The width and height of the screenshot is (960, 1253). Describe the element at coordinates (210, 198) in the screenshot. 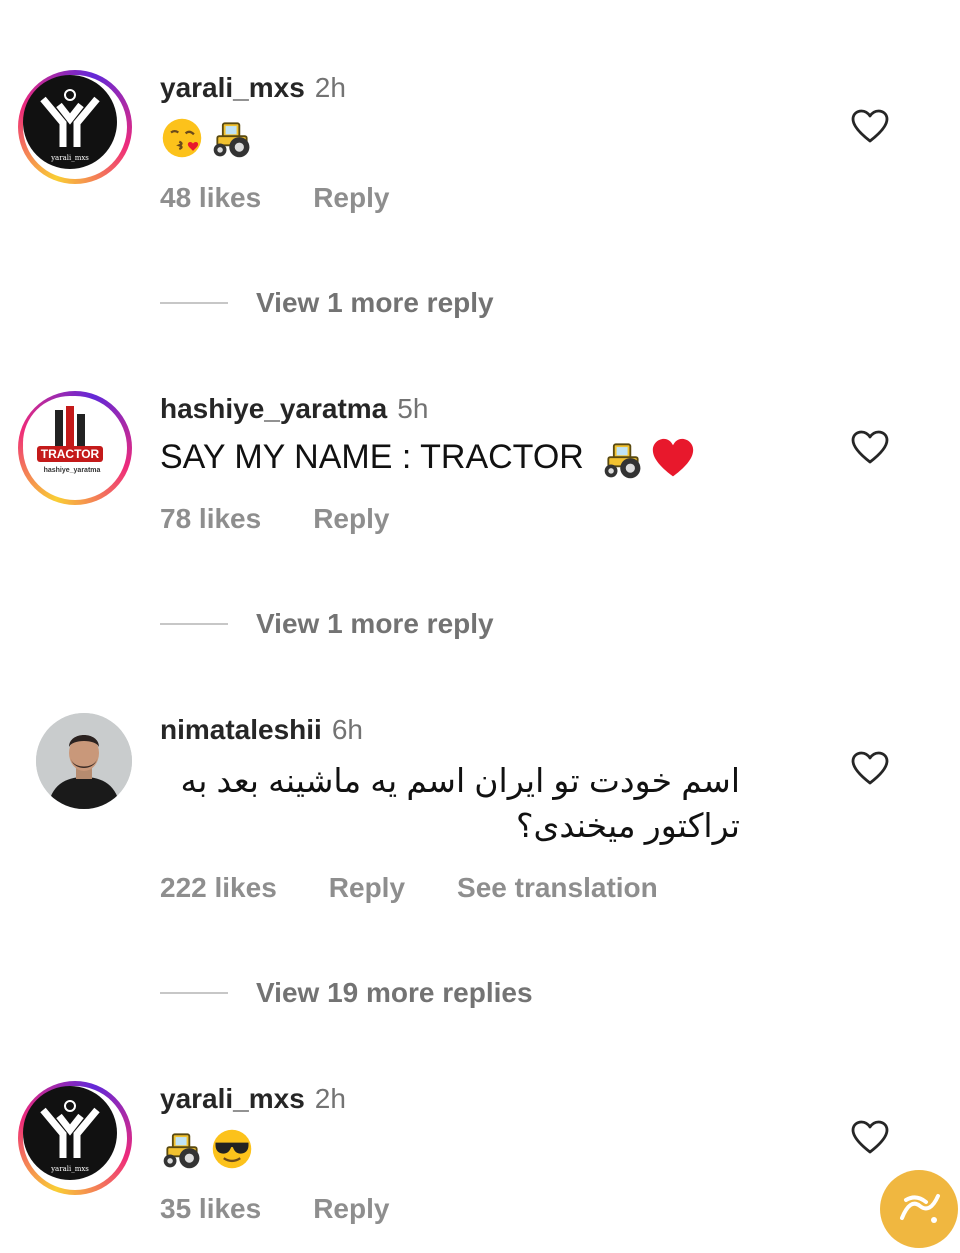

I see `likes-count: 48 likes` at that location.